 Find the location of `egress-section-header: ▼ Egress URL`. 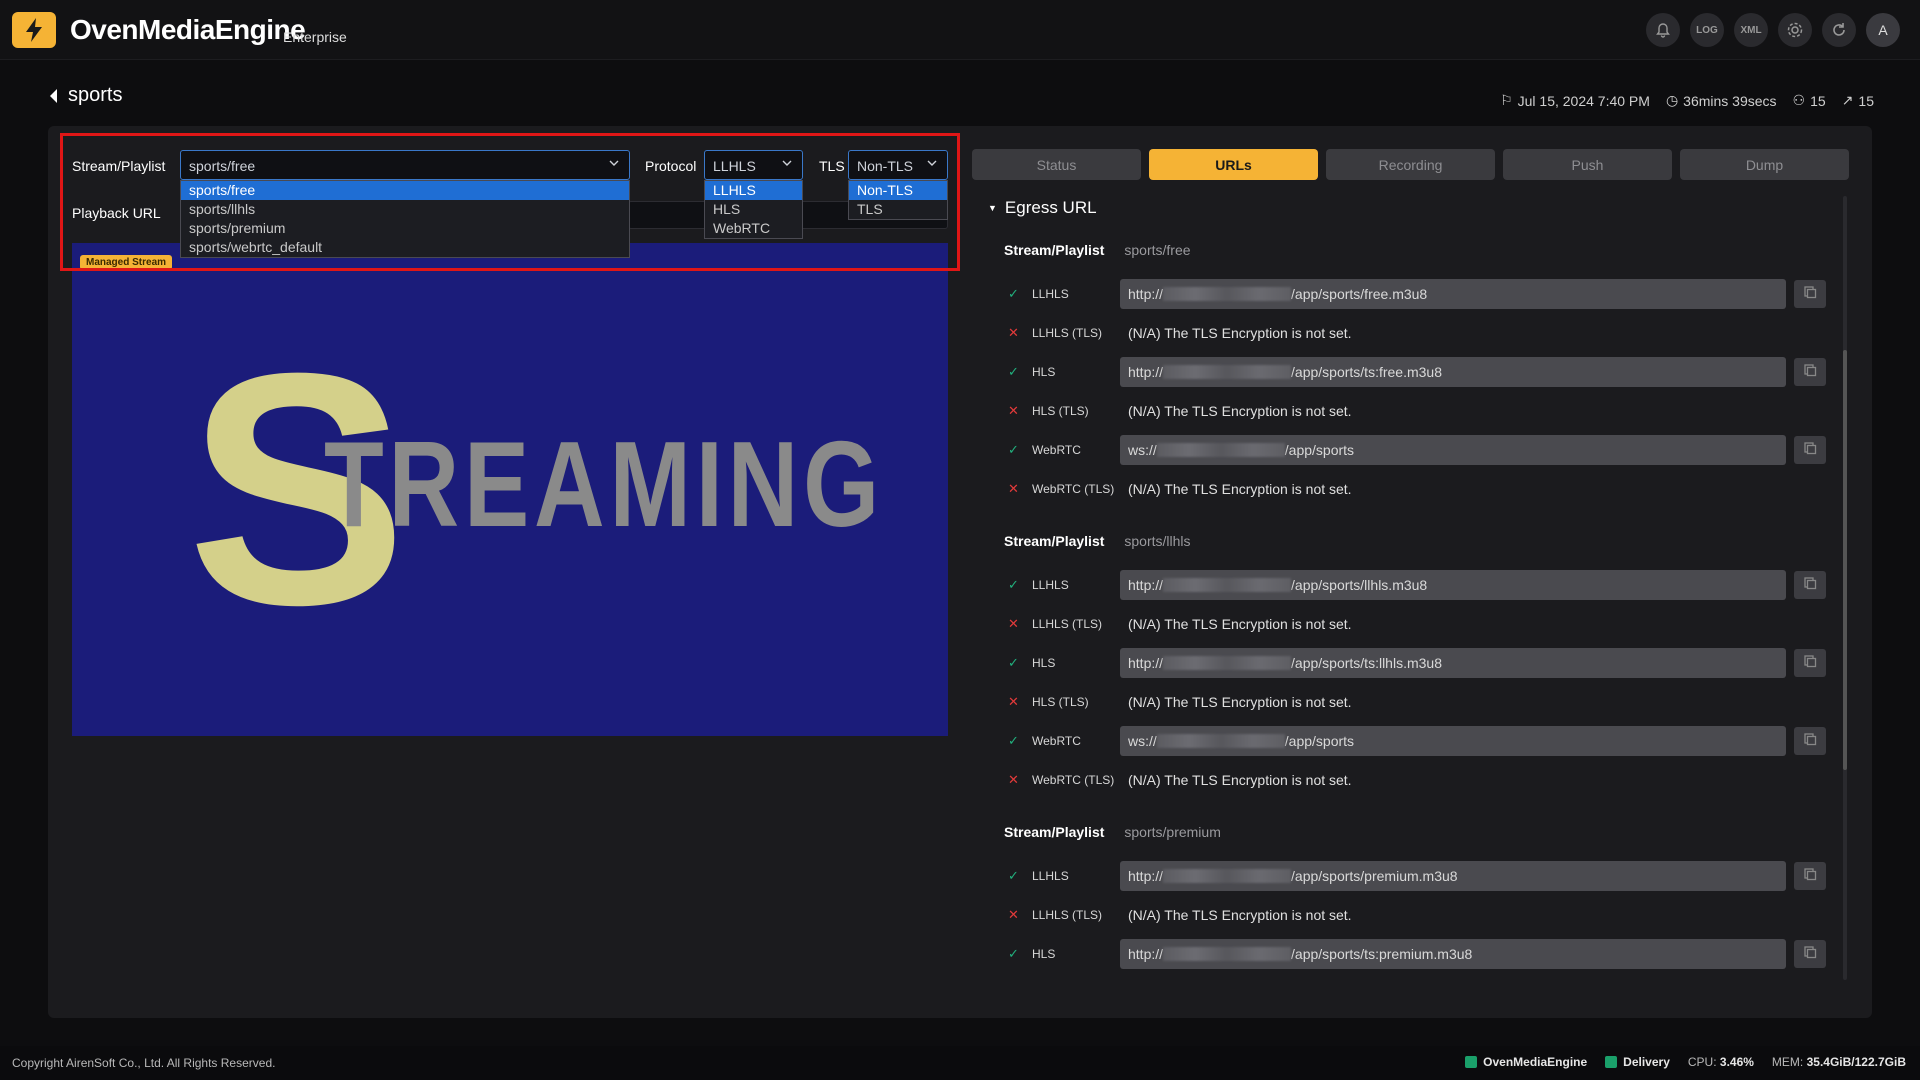

egress-section-header: ▼ Egress URL is located at coordinates (1042, 208).